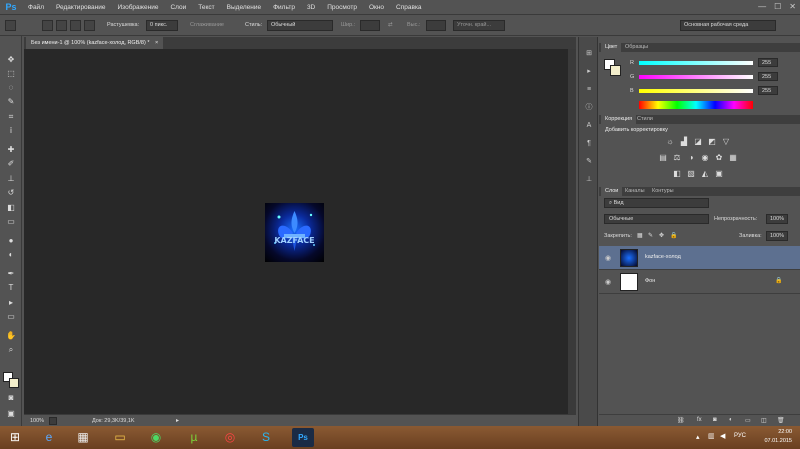 The height and width of the screenshot is (449, 800). Describe the element at coordinates (696, 63) in the screenshot. I see `channel-r-slider` at that location.